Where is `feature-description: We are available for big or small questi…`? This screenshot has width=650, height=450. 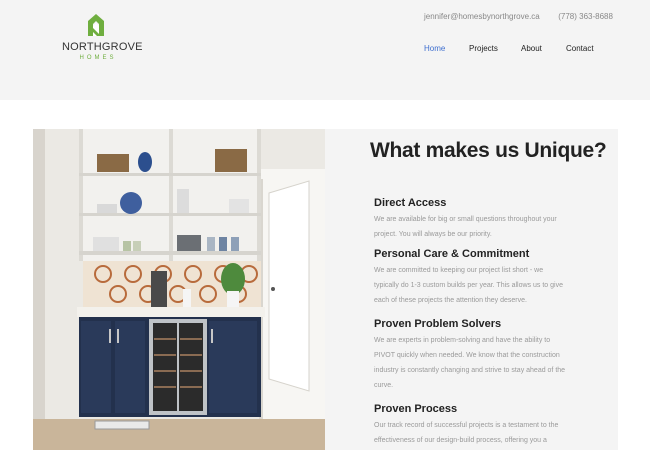 feature-description: We are available for big or small questi… is located at coordinates (465, 227).